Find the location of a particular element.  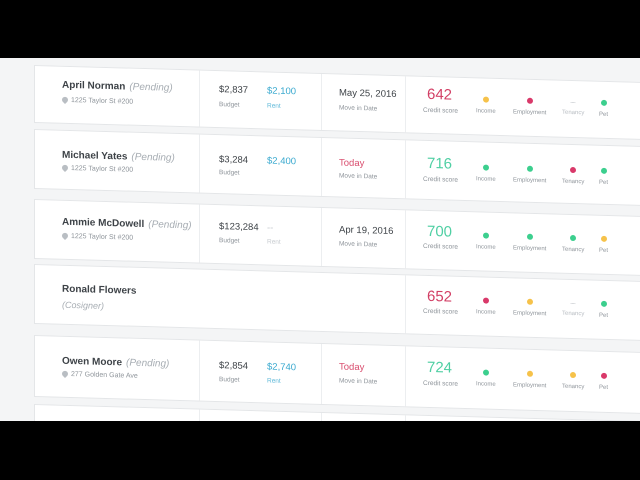

move-in-date: May 25, 2016 is located at coordinates (368, 94).